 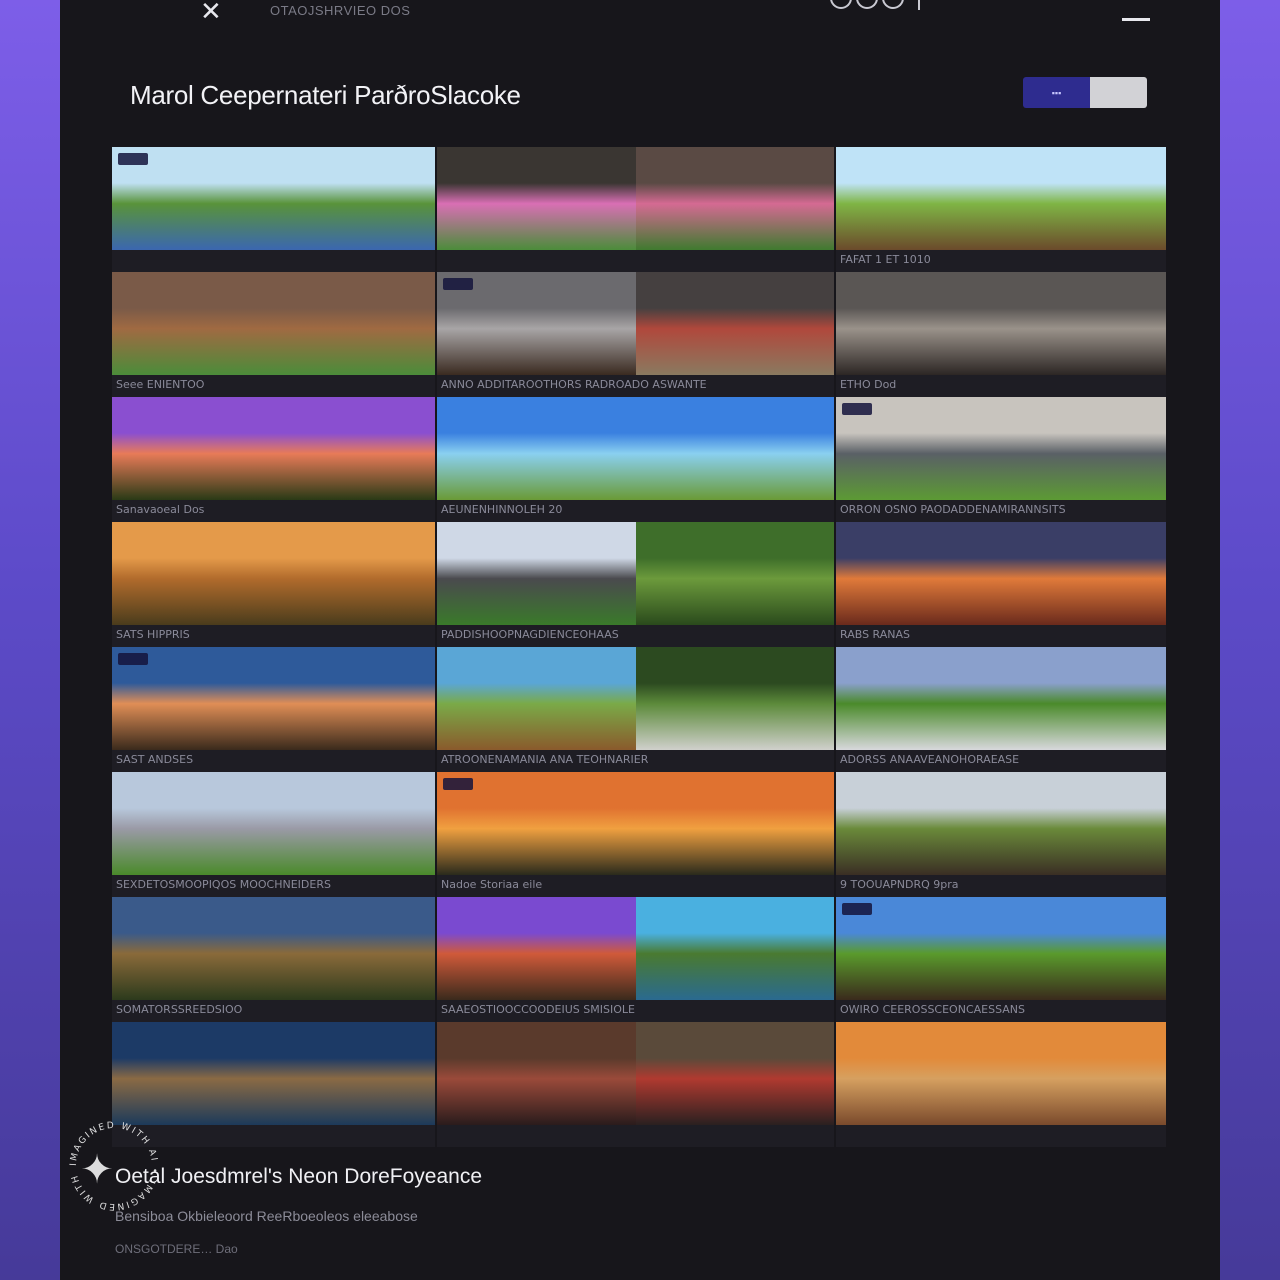 I want to click on image-tile: ATROONENAMANIA ANA TEOHNARIER, so click(x=635, y=709).